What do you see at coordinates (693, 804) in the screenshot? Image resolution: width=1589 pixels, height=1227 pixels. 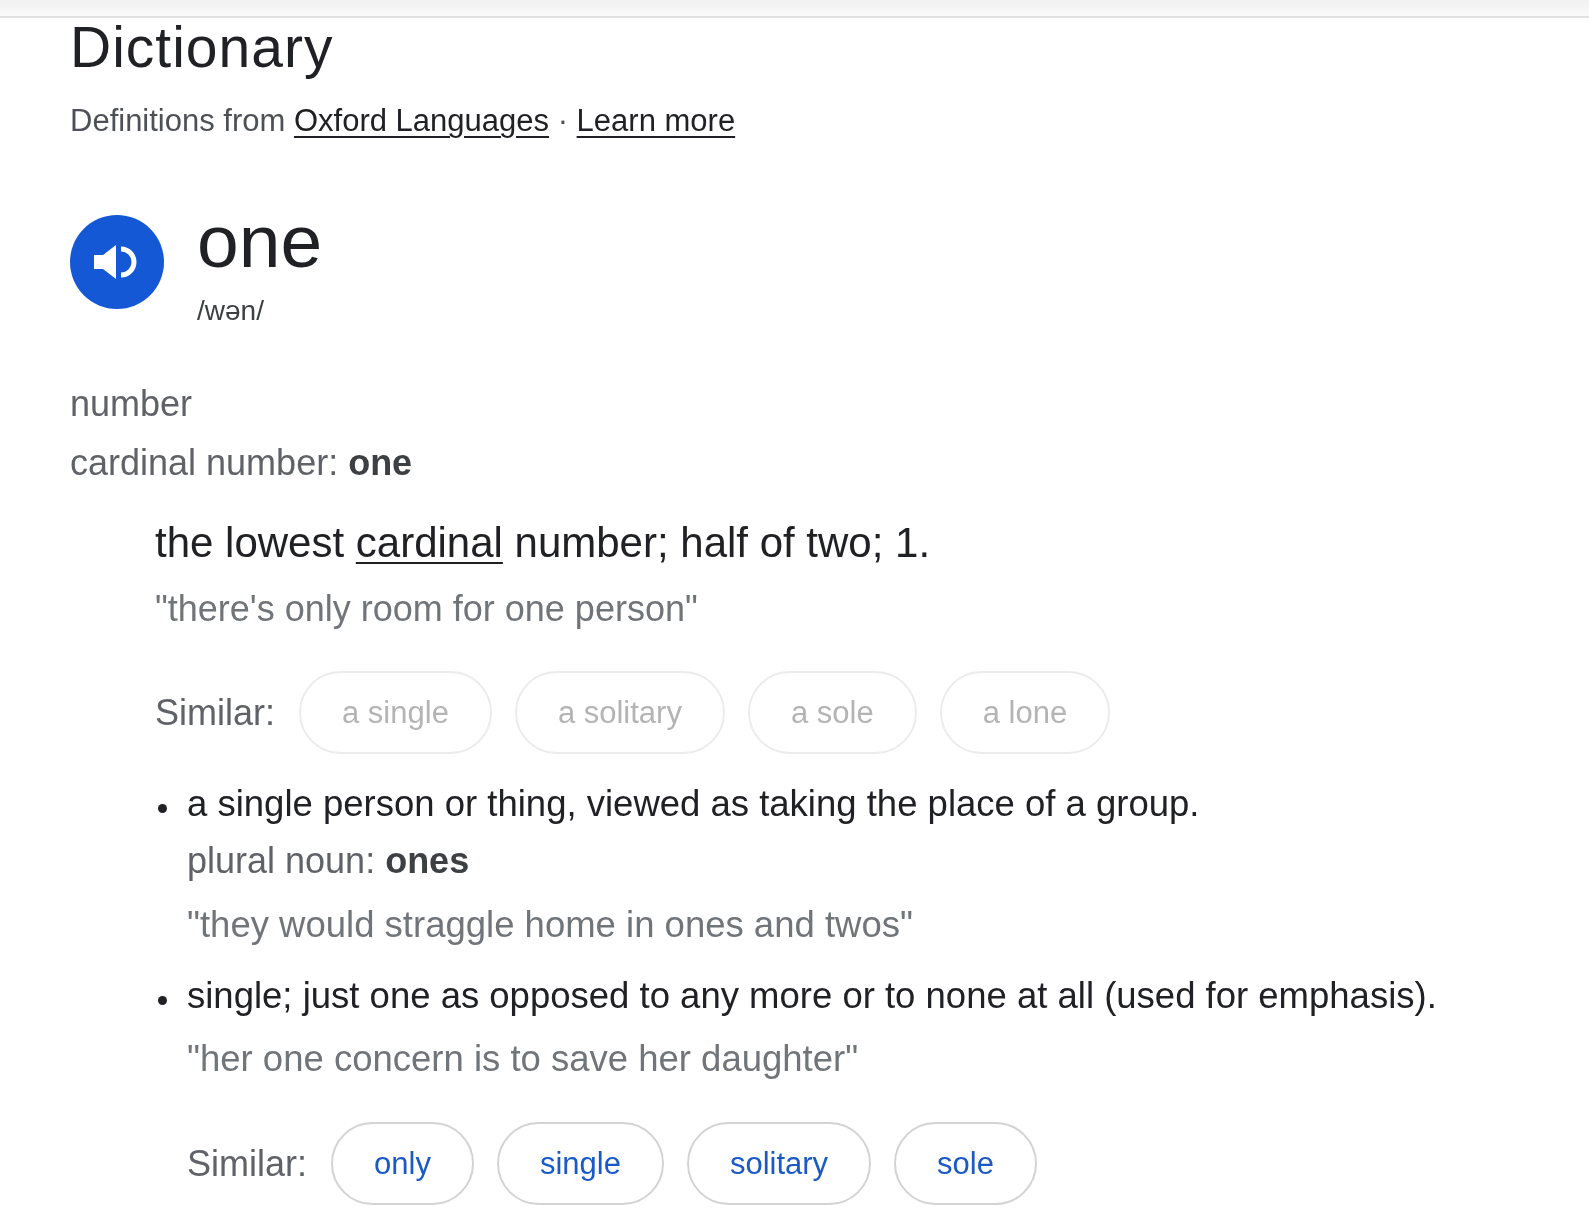 I see `definition-text: a single person or thing, viewed as taking the place of a group.` at bounding box center [693, 804].